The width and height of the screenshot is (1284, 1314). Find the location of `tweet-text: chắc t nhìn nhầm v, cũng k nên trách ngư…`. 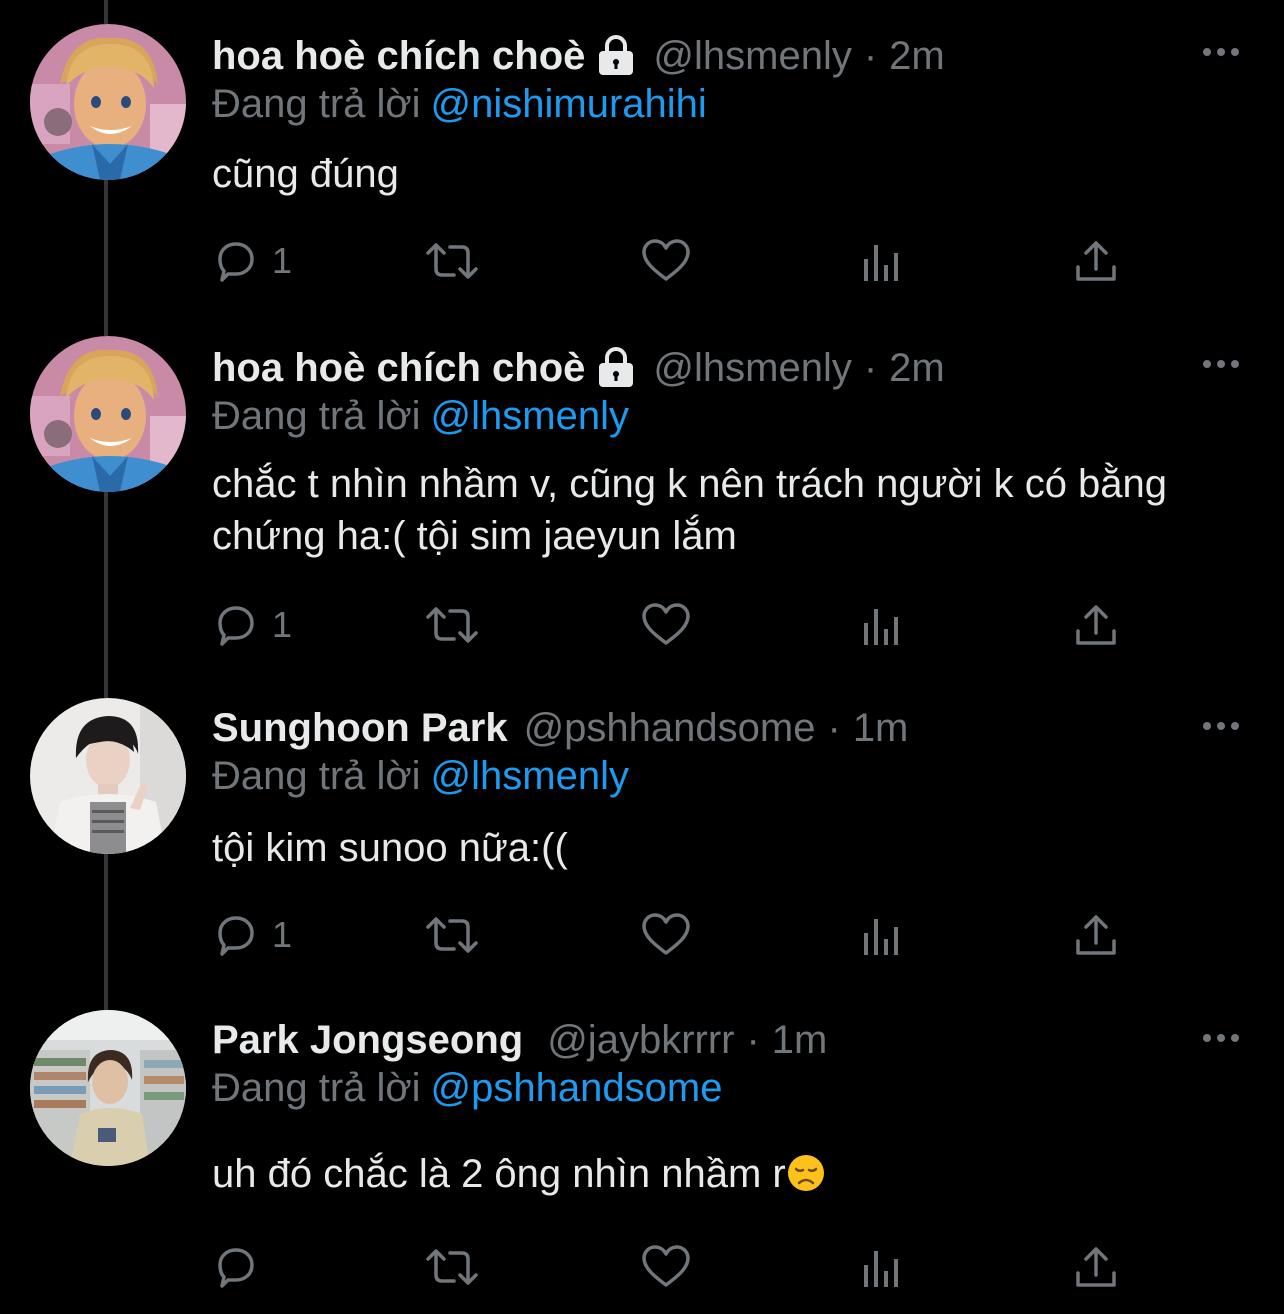

tweet-text: chắc t nhìn nhầm v, cũng k nên trách ngư… is located at coordinates (690, 510).